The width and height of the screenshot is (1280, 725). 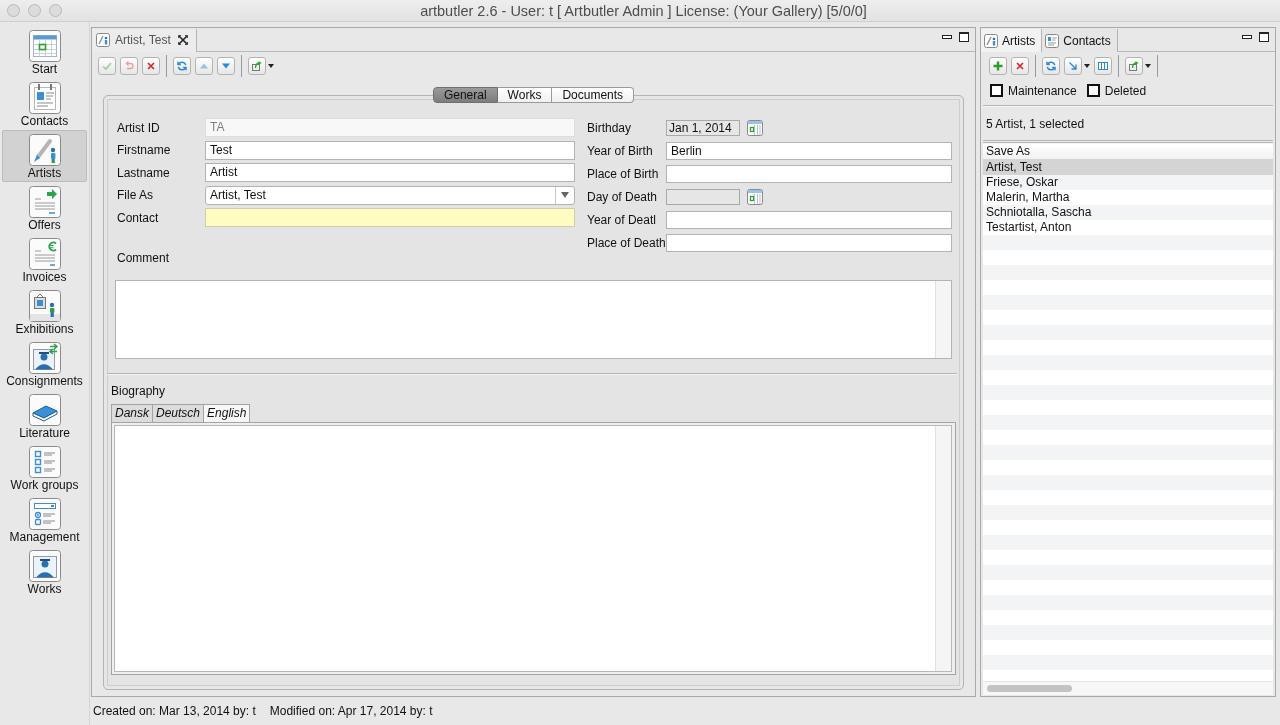 I want to click on portrait-arrows-icon, so click(x=44, y=358).